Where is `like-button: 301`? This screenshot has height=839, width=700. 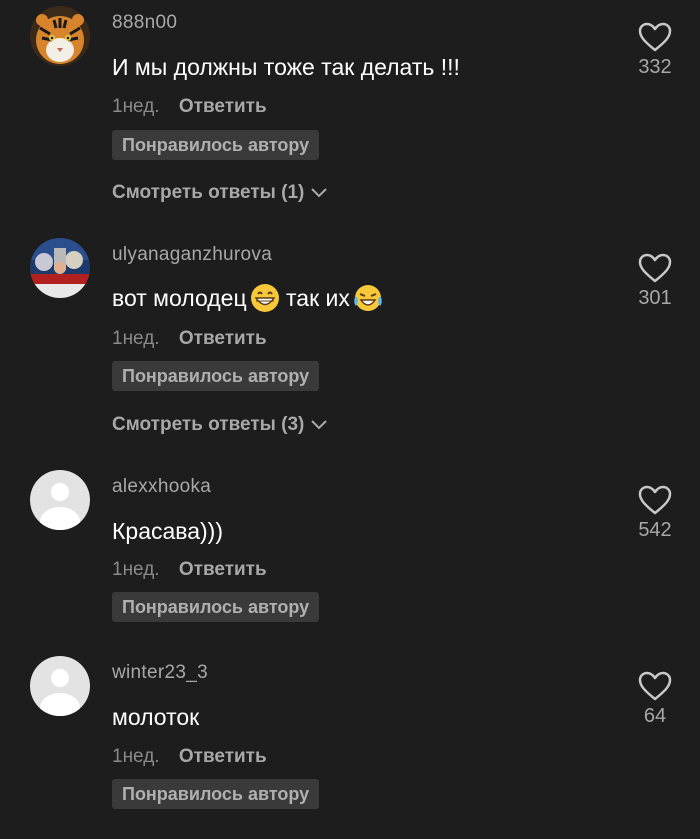
like-button: 301 is located at coordinates (655, 281).